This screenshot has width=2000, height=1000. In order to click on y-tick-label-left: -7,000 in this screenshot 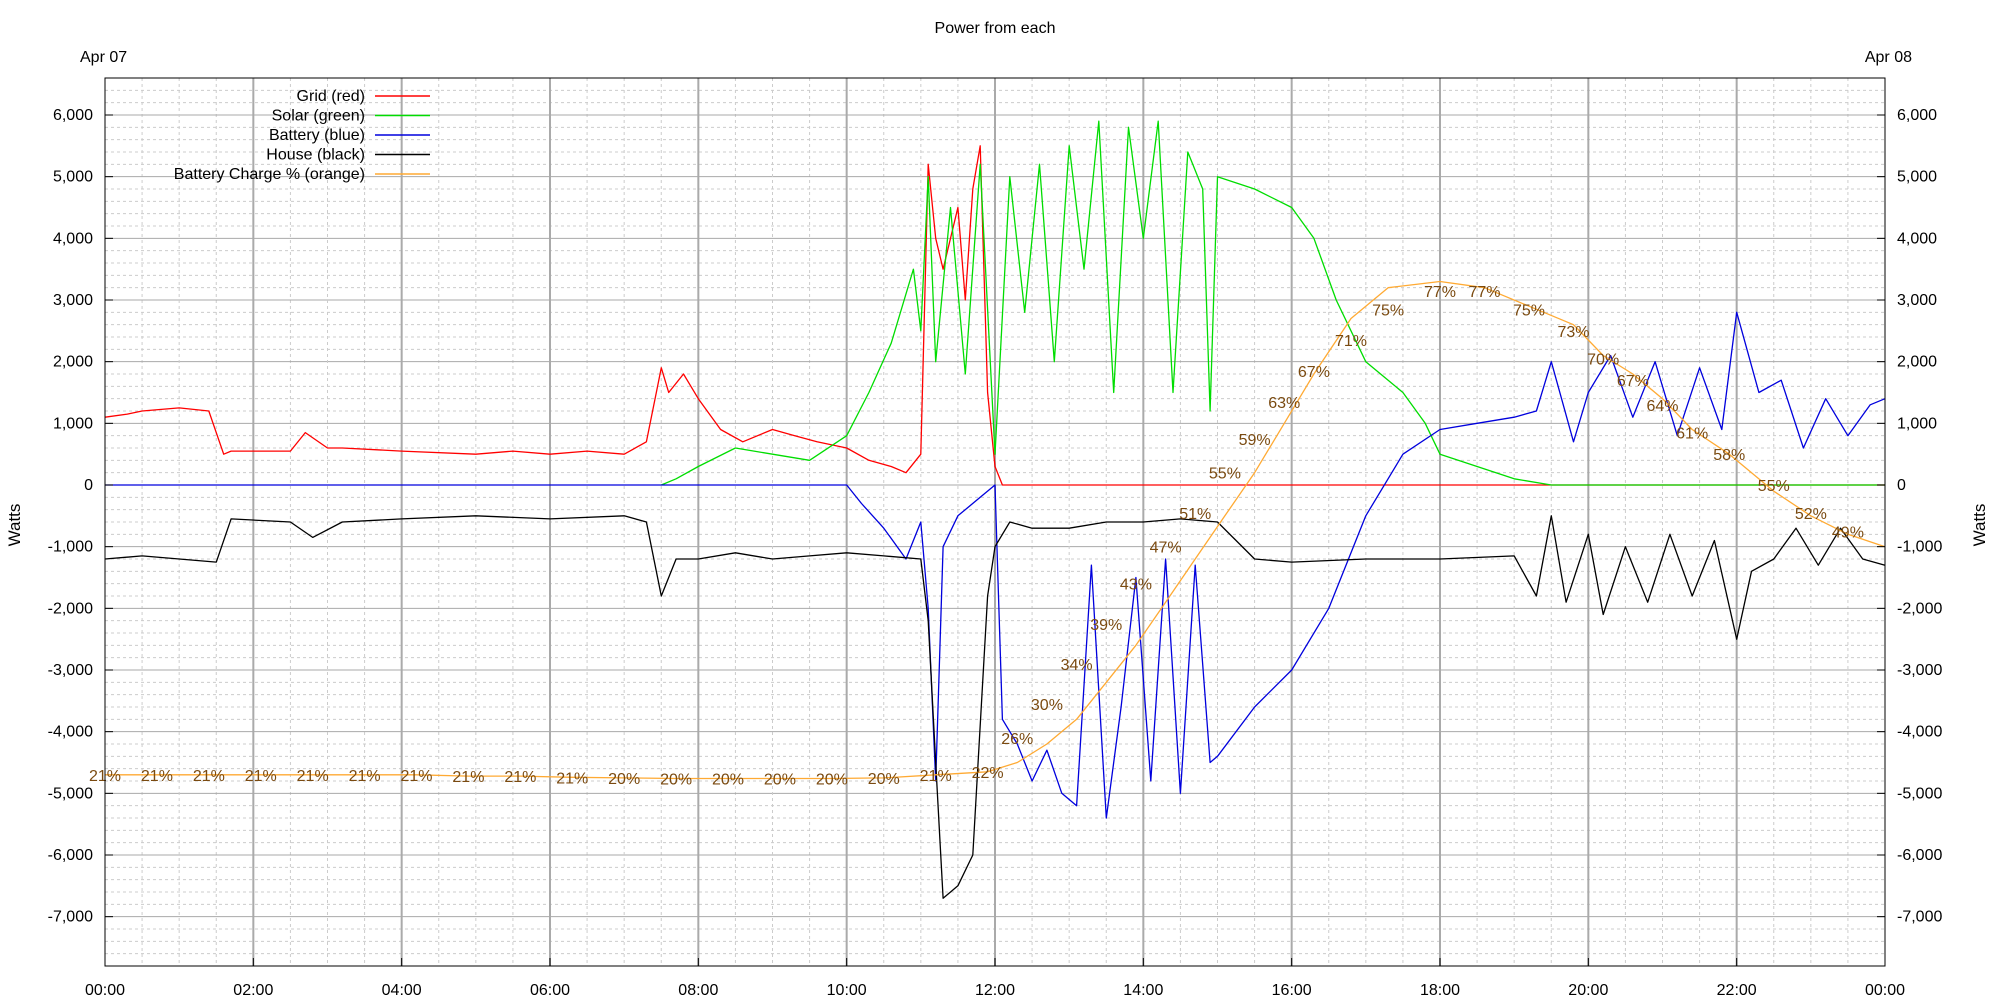, I will do `click(70, 917)`.